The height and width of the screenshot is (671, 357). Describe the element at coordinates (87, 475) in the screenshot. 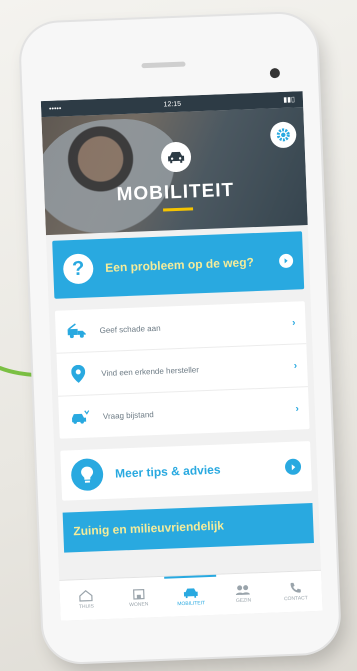

I see `lightbulb-icon` at that location.